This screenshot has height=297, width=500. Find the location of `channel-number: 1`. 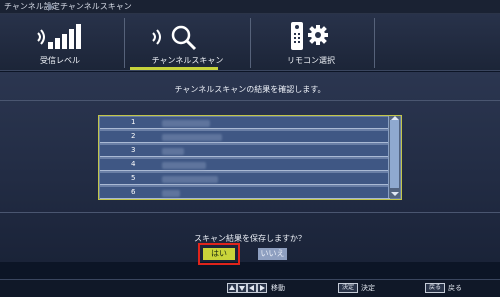

channel-number: 1 is located at coordinates (133, 122).